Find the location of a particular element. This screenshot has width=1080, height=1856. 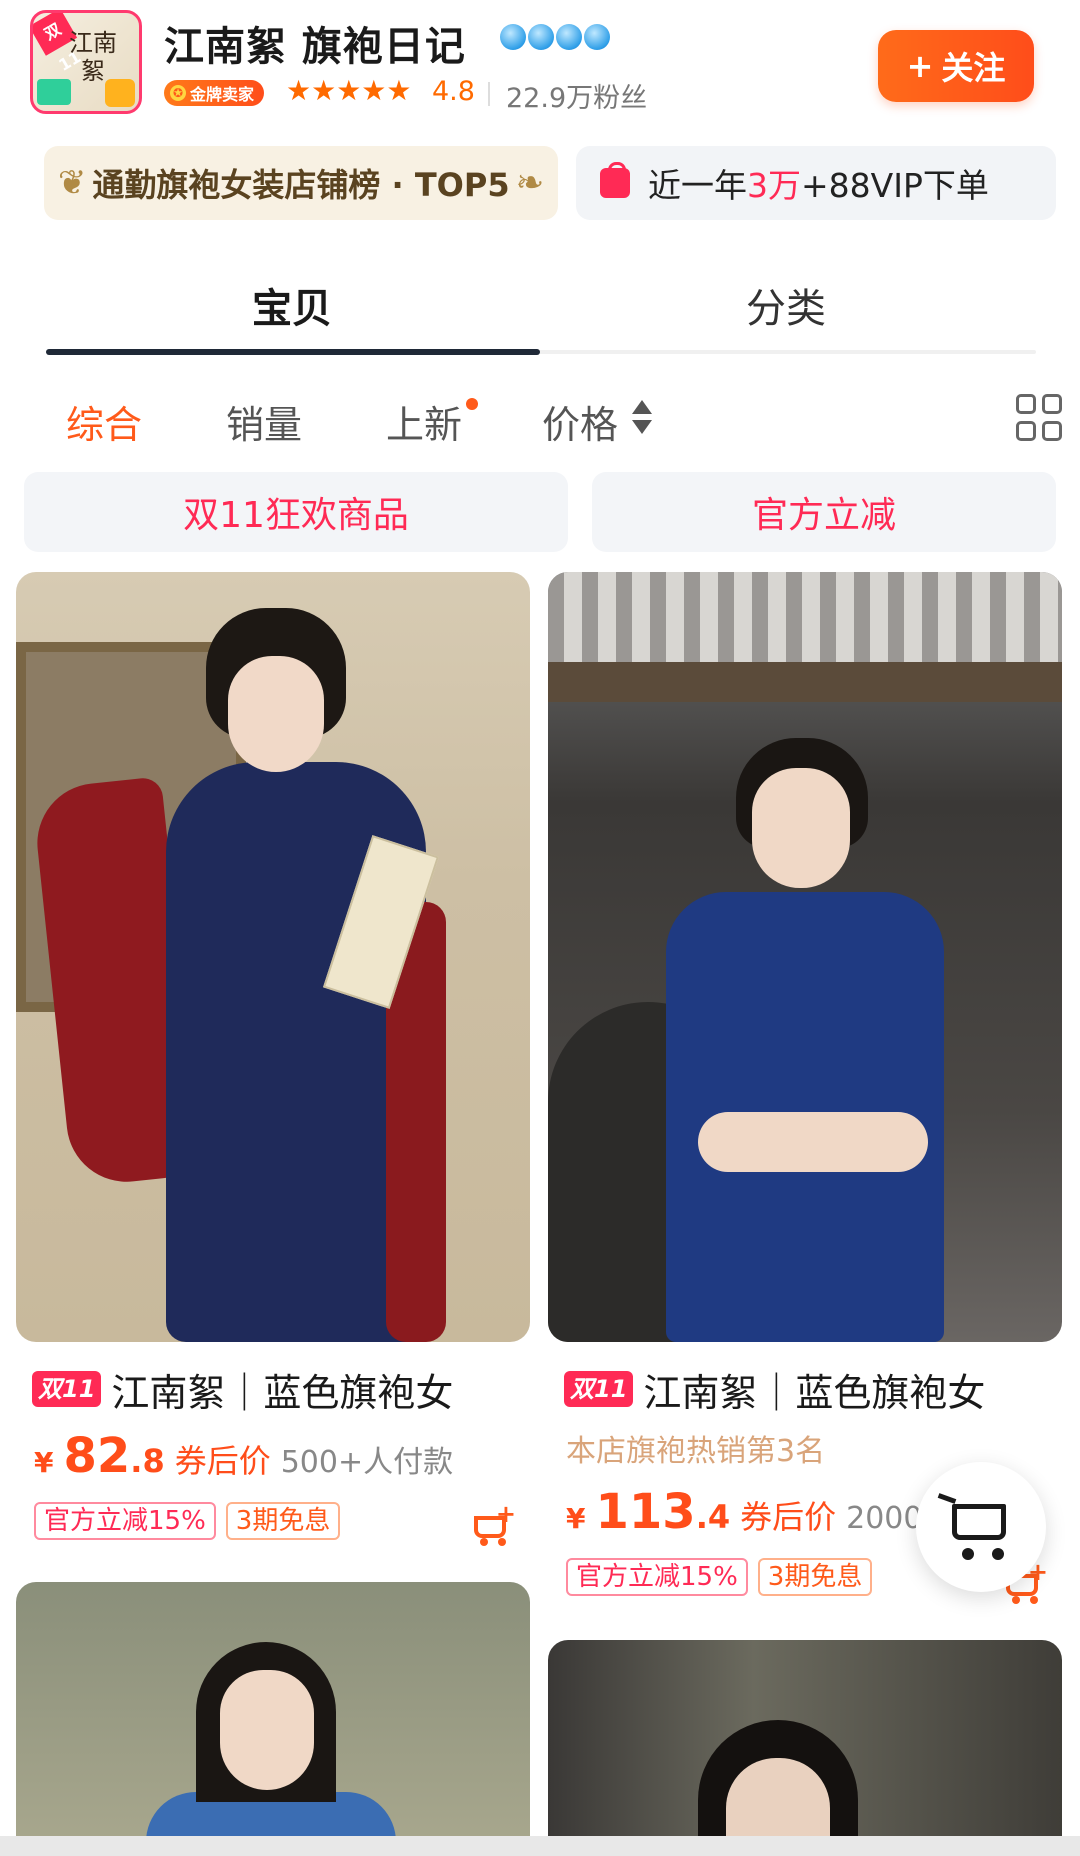

promo-tags: 官方立减15% 3期免息 is located at coordinates (273, 1521).